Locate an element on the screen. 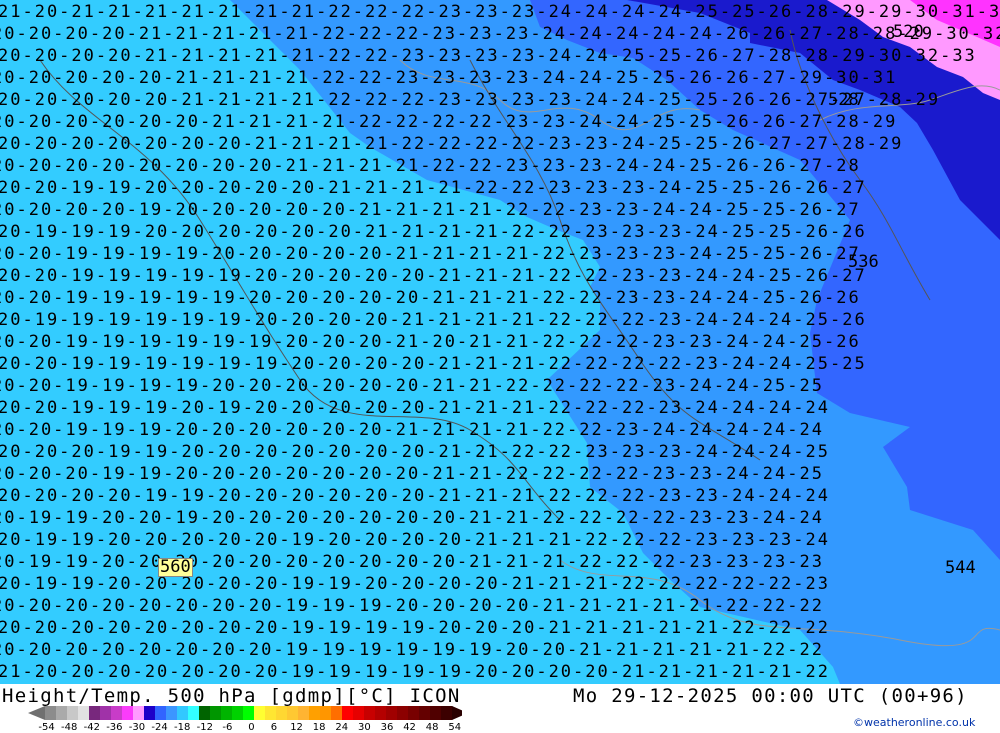  height-label-528: 528 is located at coordinates (843, 100).